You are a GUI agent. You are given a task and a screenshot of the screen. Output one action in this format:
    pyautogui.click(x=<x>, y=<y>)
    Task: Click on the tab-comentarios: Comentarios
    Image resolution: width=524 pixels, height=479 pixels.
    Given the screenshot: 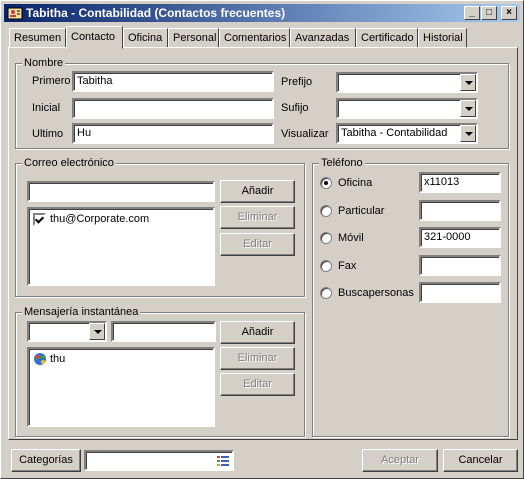 What is the action you would take?
    pyautogui.click(x=254, y=38)
    